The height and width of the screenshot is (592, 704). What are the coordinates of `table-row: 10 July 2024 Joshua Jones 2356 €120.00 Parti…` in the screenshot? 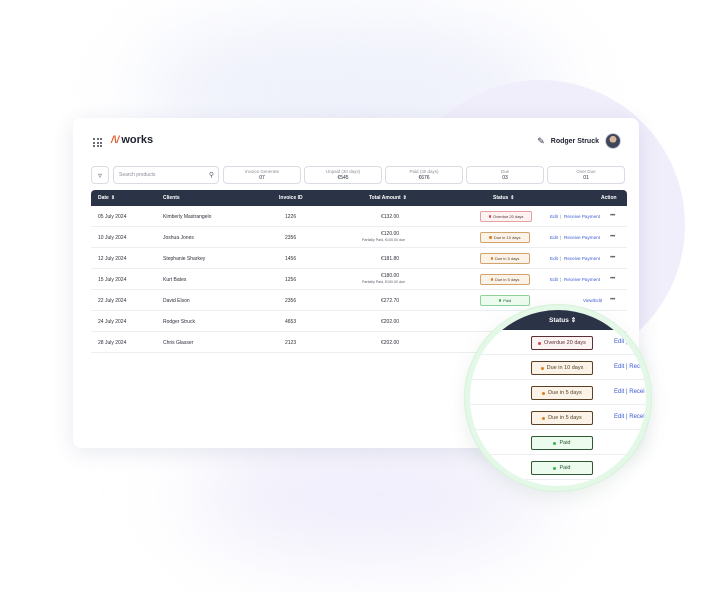 It's located at (359, 237).